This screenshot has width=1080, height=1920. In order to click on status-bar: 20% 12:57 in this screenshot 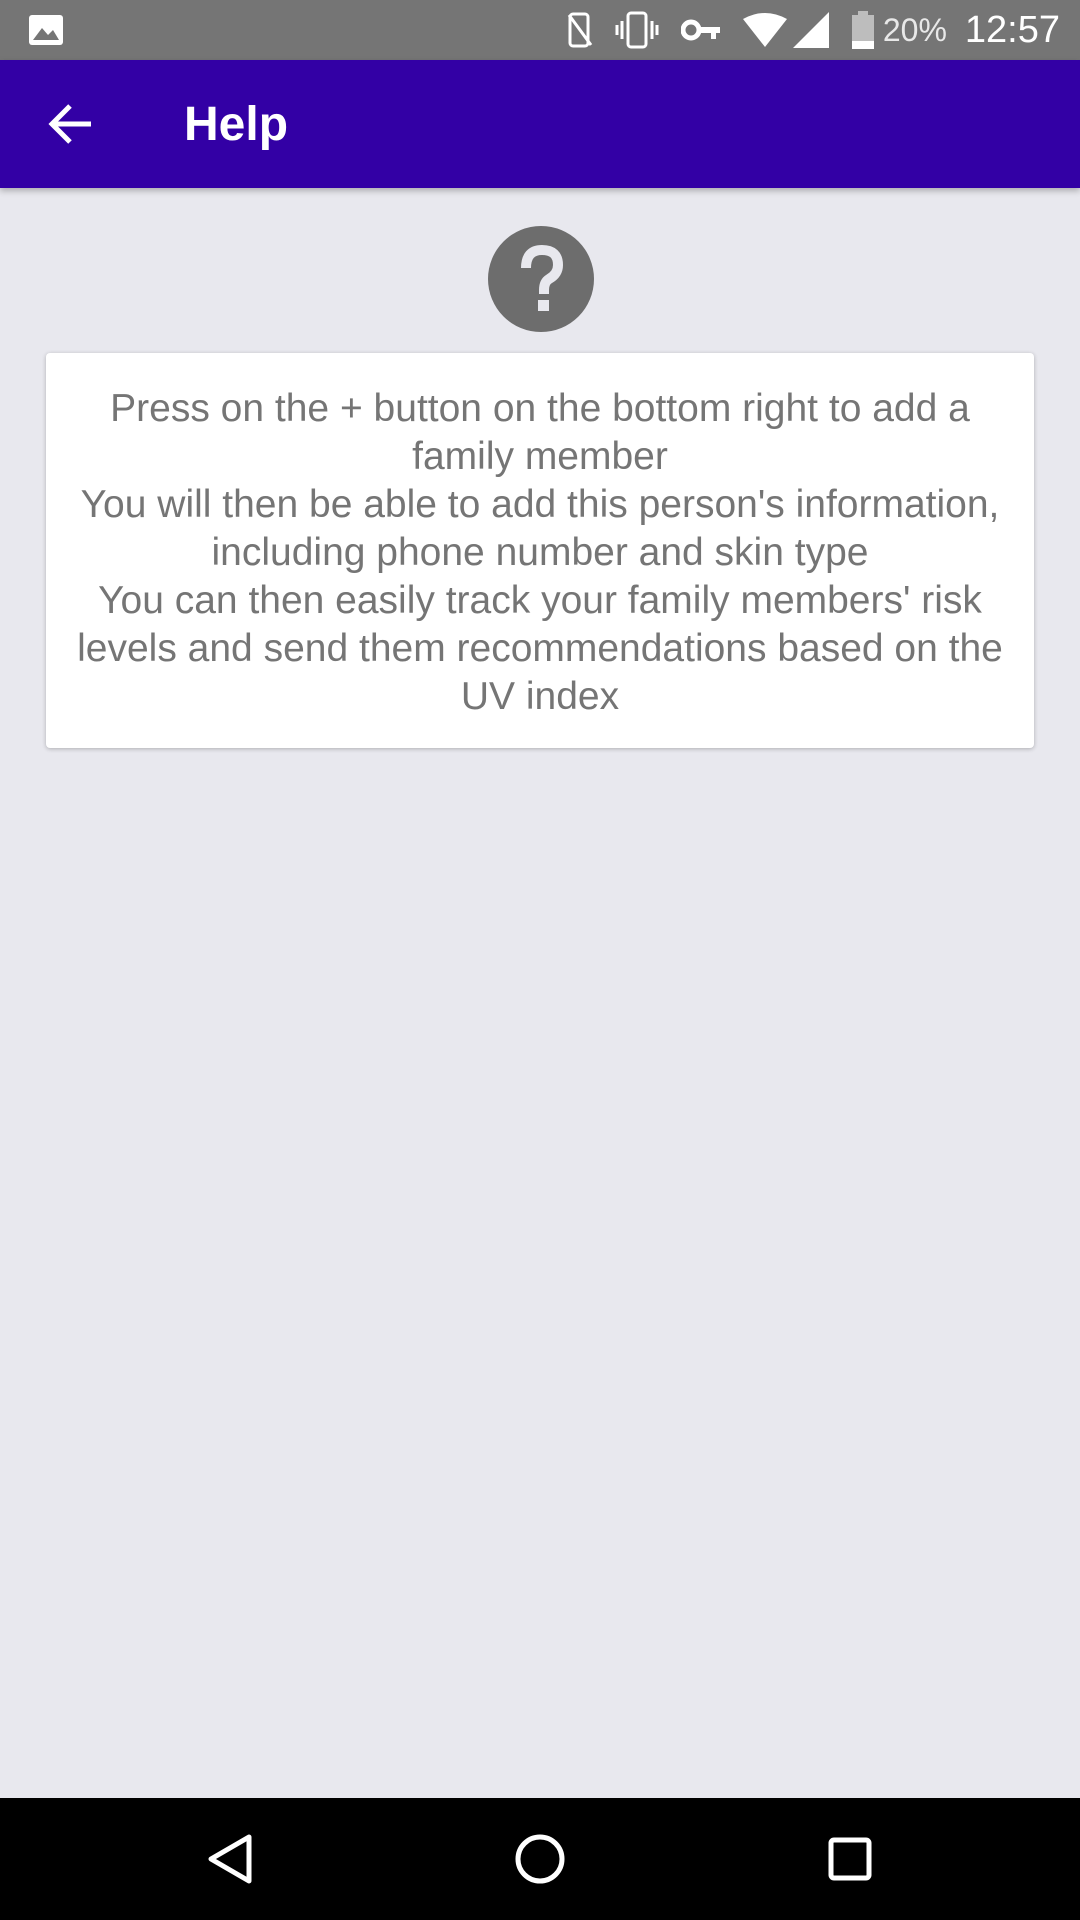, I will do `click(540, 30)`.